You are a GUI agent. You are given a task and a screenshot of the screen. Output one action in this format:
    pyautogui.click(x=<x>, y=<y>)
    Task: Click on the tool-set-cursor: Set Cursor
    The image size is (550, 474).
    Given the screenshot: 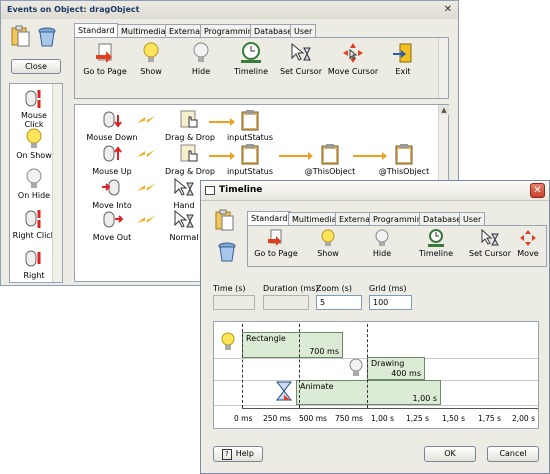 What is the action you would take?
    pyautogui.click(x=301, y=59)
    